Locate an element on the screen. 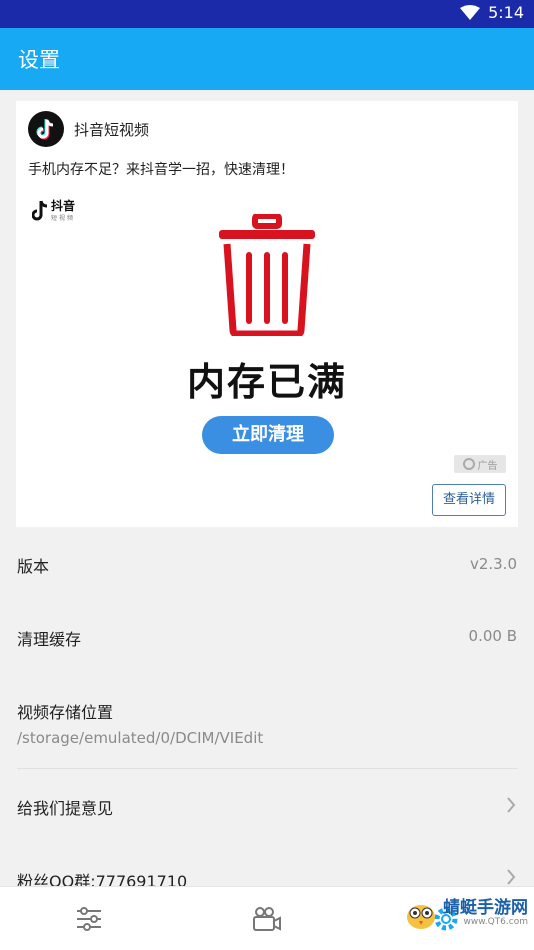  ad-small-logo-sub: 短视频 is located at coordinates (63, 218).